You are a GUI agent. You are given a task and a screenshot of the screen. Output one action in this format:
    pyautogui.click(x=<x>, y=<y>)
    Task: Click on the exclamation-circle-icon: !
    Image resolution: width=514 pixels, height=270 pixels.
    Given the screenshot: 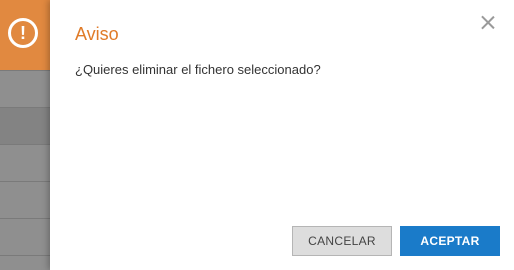 What is the action you would take?
    pyautogui.click(x=23, y=33)
    